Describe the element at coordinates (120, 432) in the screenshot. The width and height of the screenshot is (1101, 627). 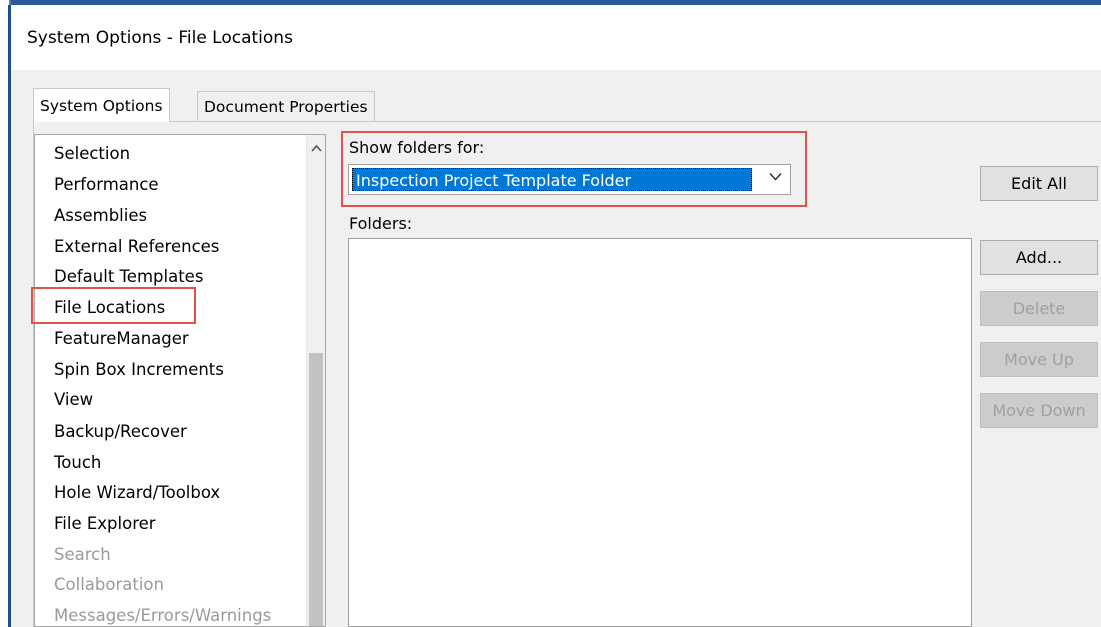
I see `category-item-backup-recover: Backup/Recover` at that location.